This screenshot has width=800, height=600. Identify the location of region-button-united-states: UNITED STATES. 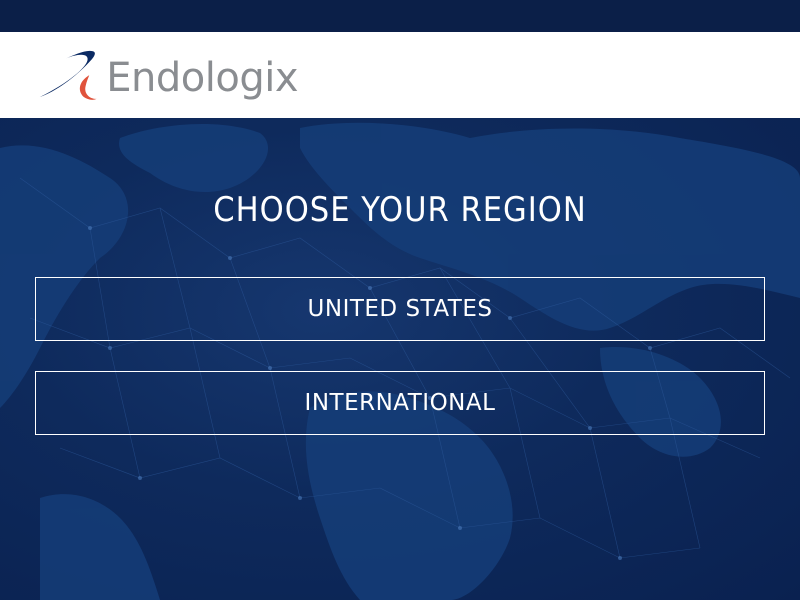
(400, 309).